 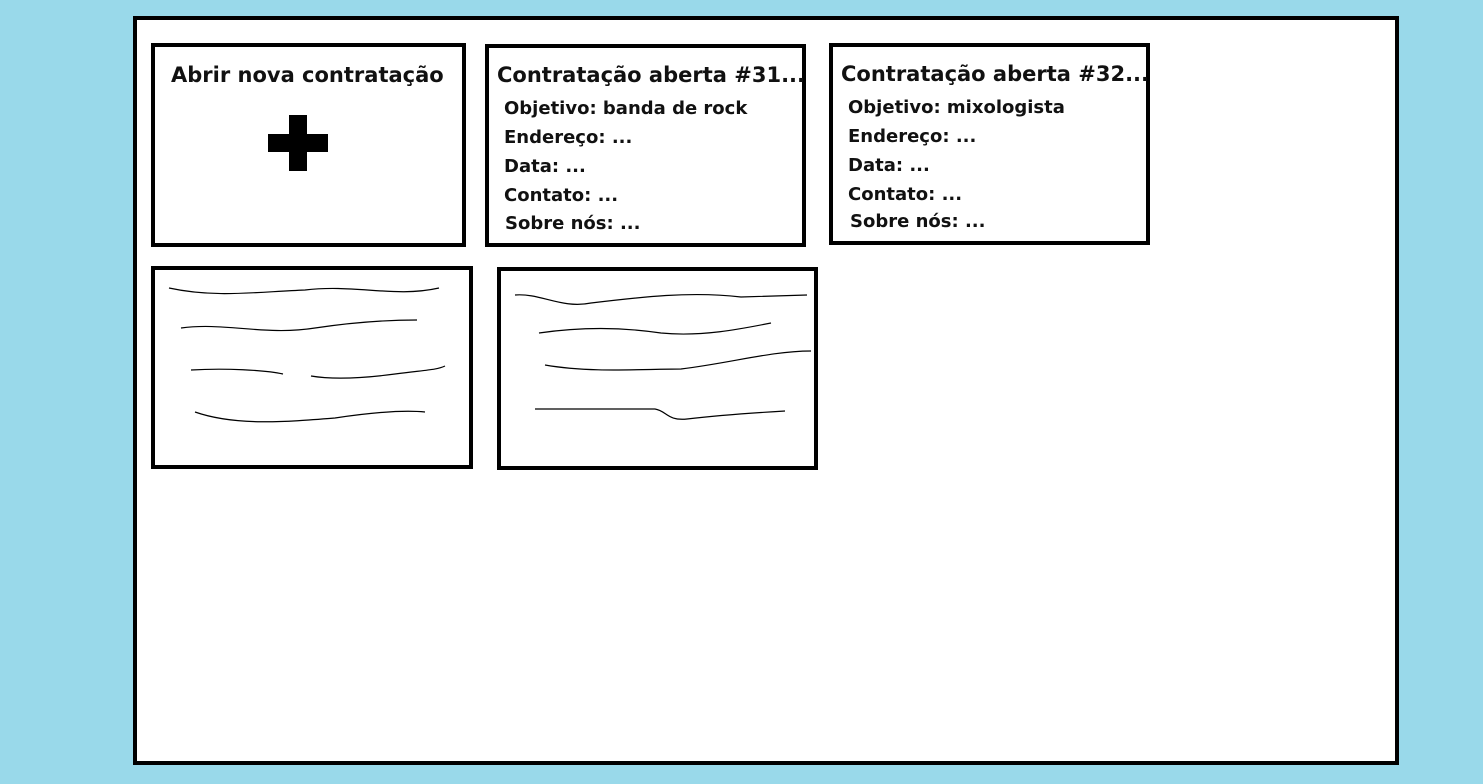 I want to click on field-value: banda de rock, so click(x=675, y=108).